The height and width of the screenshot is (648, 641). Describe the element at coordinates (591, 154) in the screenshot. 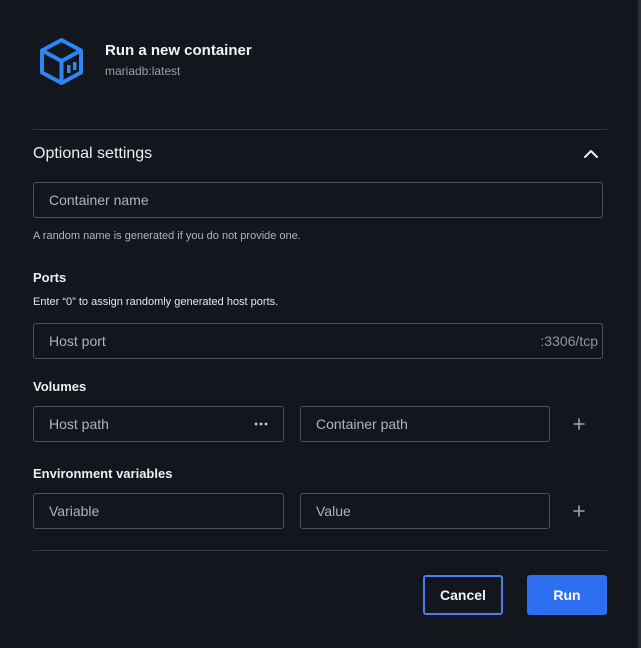

I see `chevron-up-icon` at that location.